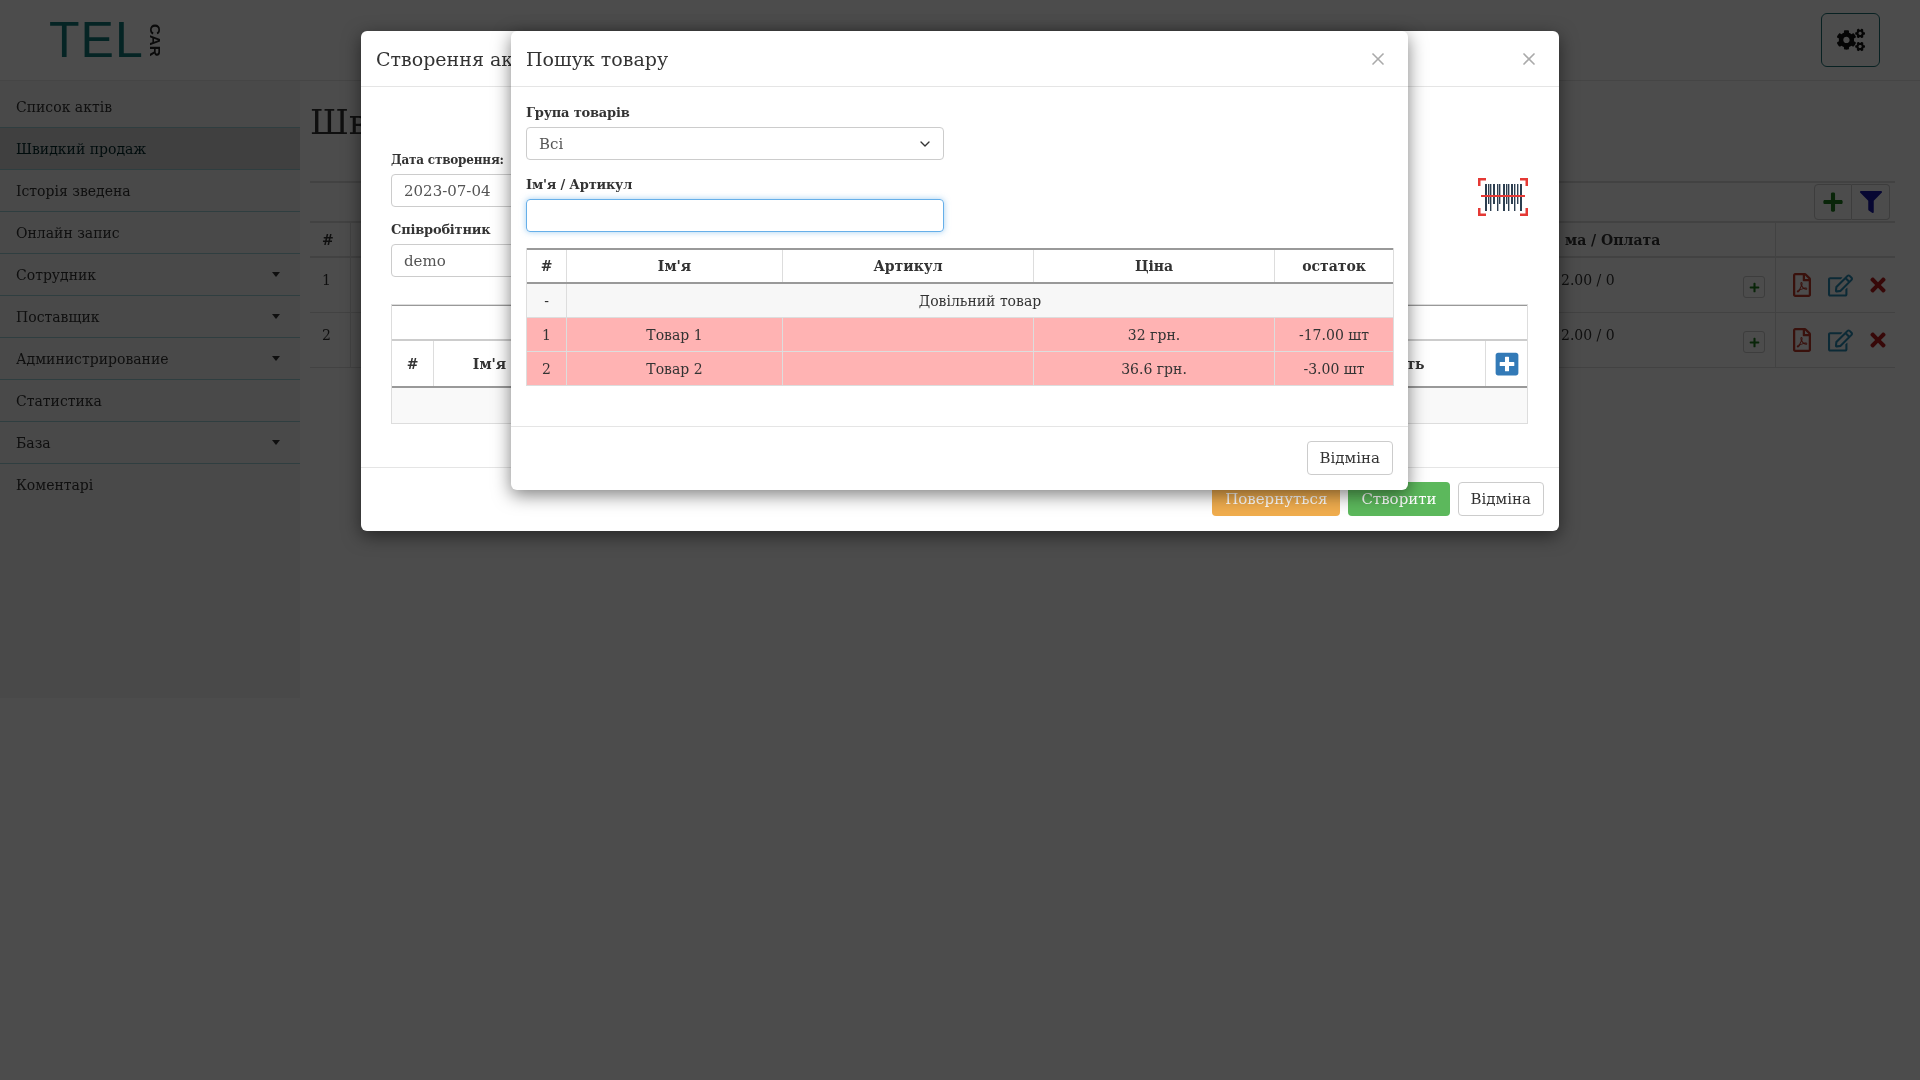 The width and height of the screenshot is (1920, 1080). What do you see at coordinates (1333, 334) in the screenshot?
I see `table-cell: -17.00 шт` at bounding box center [1333, 334].